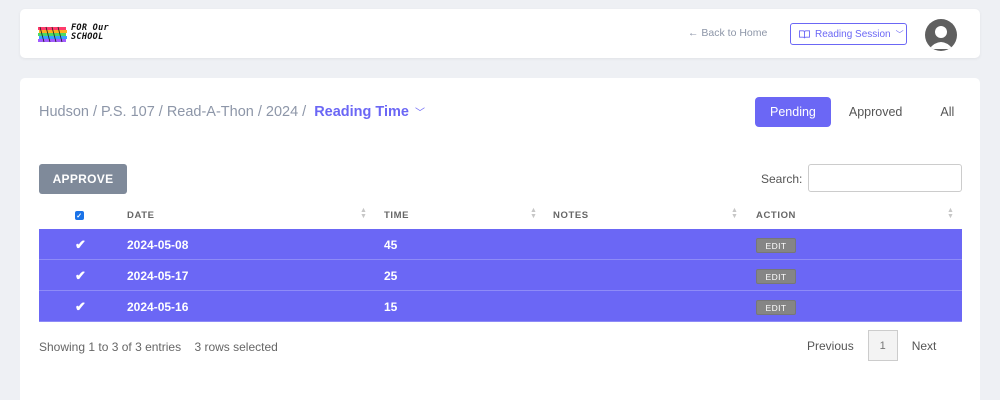 The height and width of the screenshot is (400, 1000). What do you see at coordinates (391, 244) in the screenshot?
I see `cell-time: 45` at bounding box center [391, 244].